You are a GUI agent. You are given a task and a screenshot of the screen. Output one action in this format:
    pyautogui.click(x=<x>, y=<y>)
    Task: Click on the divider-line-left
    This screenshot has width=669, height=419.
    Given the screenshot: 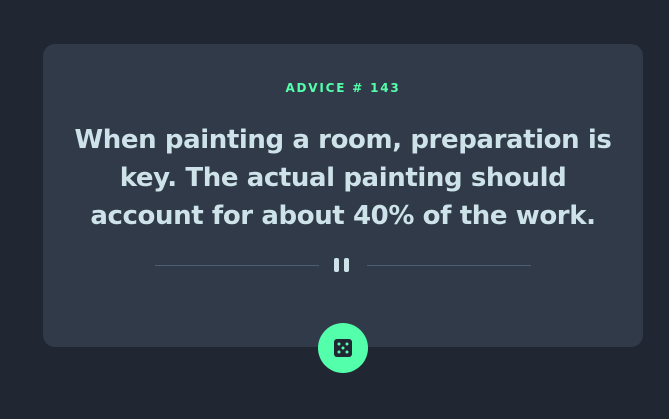 What is the action you would take?
    pyautogui.click(x=237, y=265)
    